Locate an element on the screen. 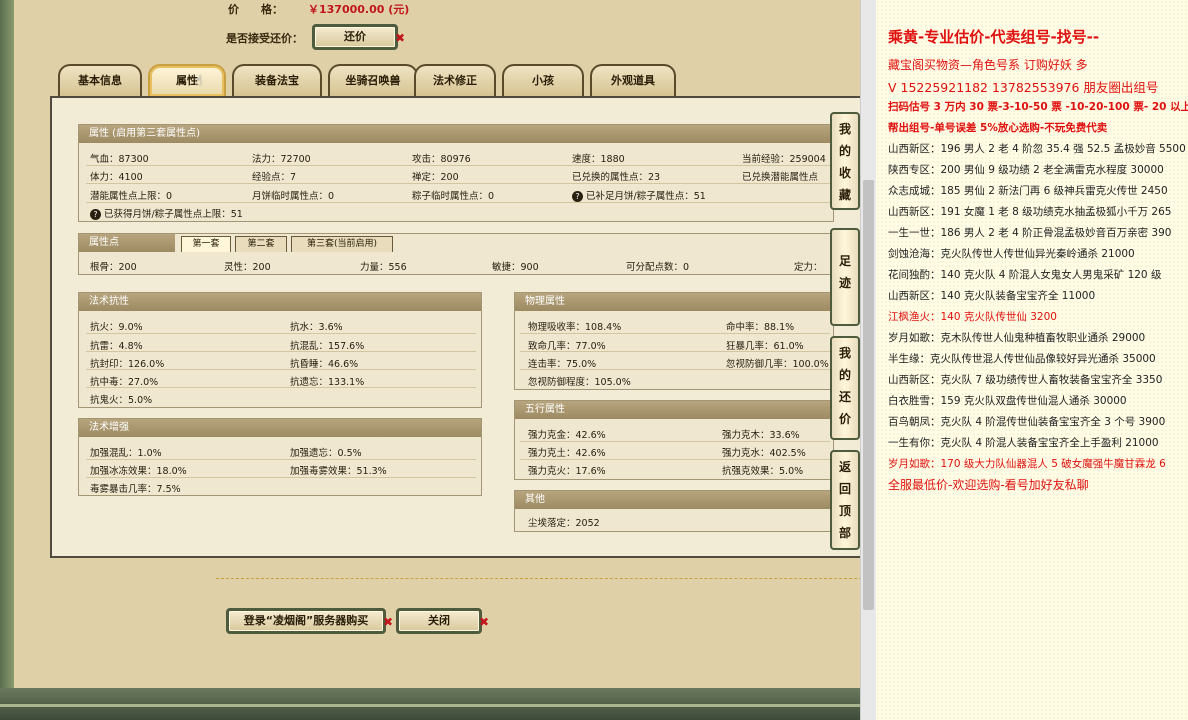 This screenshot has height=720, width=1188. attr-exchanged-potential: 已兑换潜能属性点 is located at coordinates (780, 177).